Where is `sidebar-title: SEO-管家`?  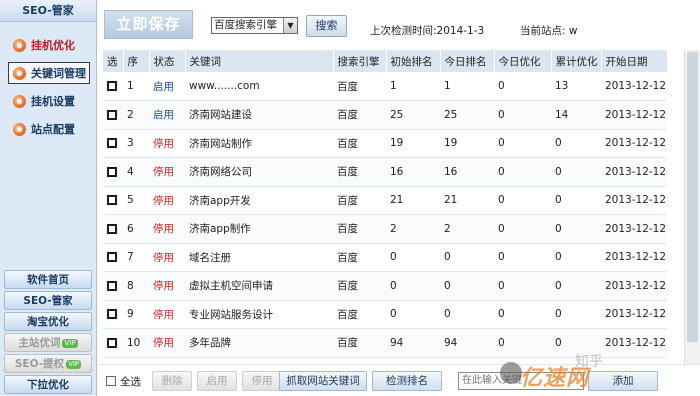 sidebar-title: SEO-管家 is located at coordinates (48, 11).